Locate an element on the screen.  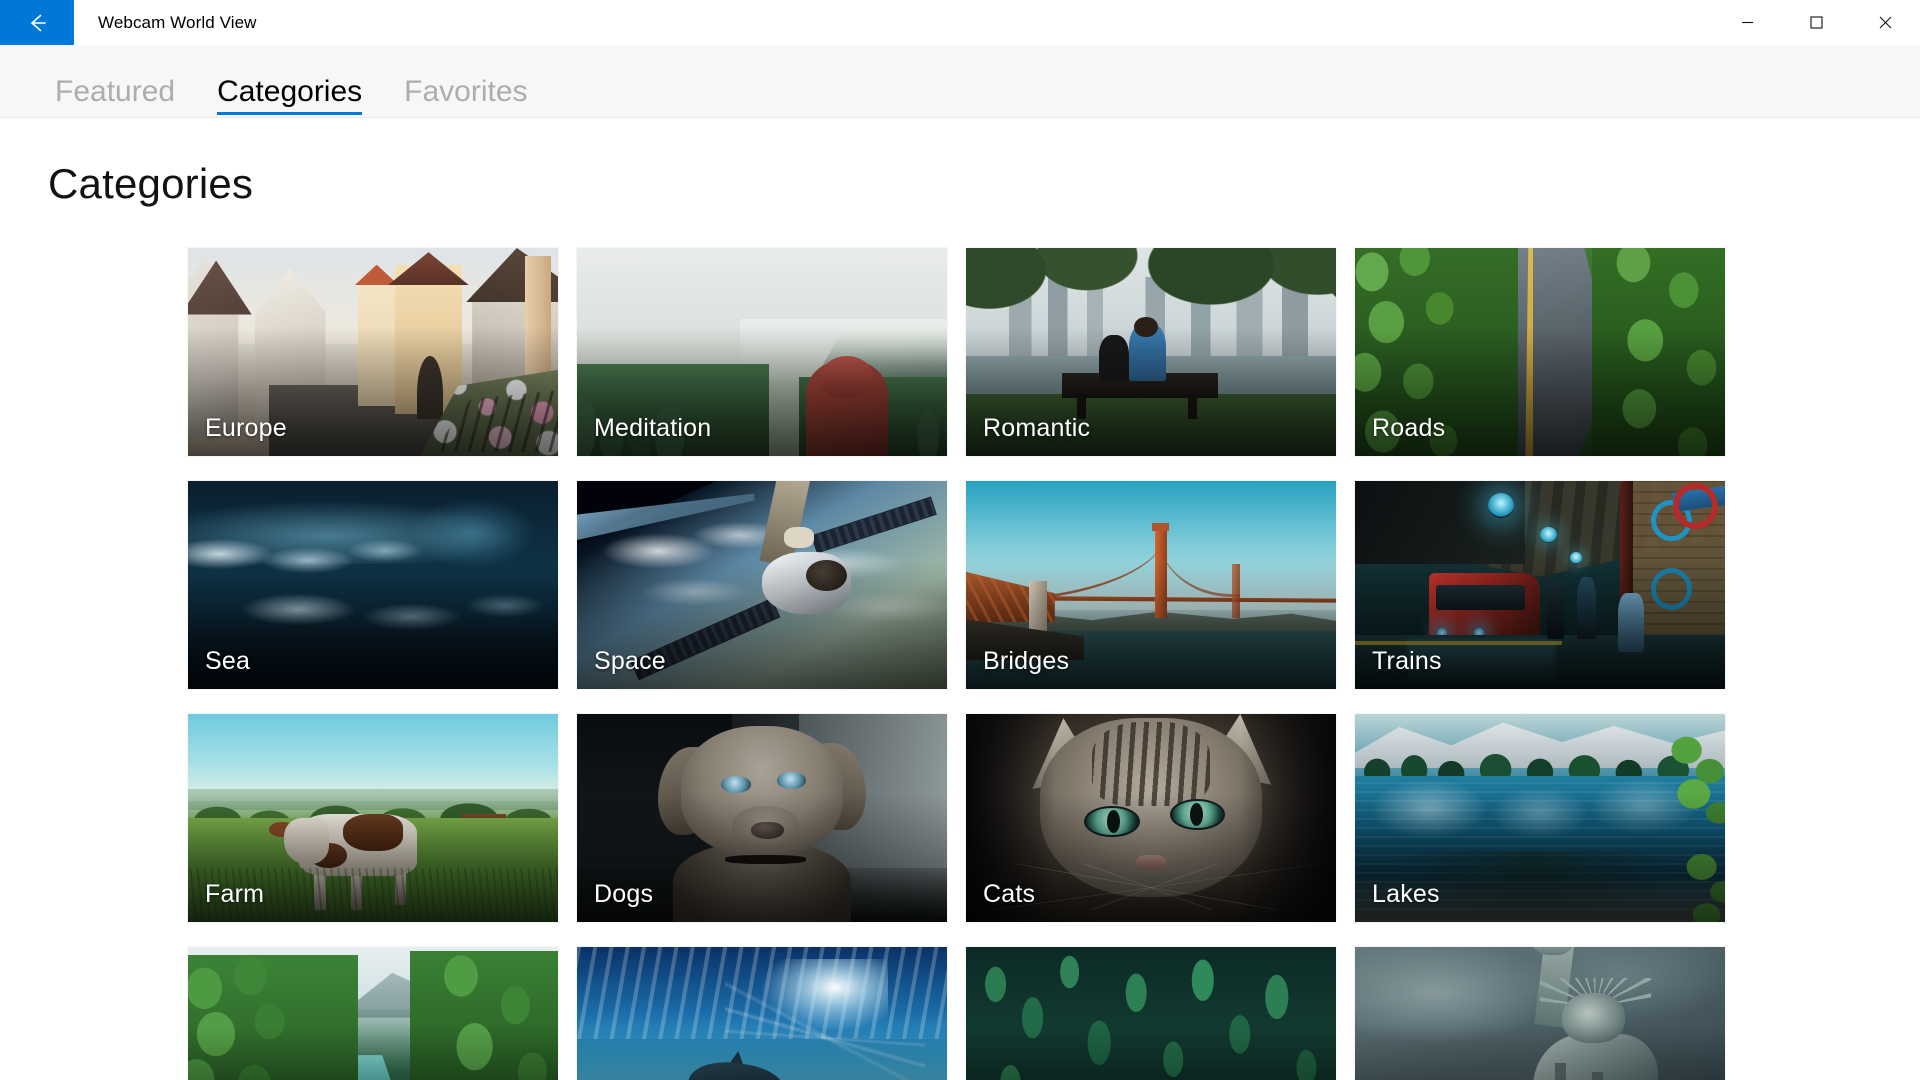
category-card-cats: Cats is located at coordinates (1151, 818).